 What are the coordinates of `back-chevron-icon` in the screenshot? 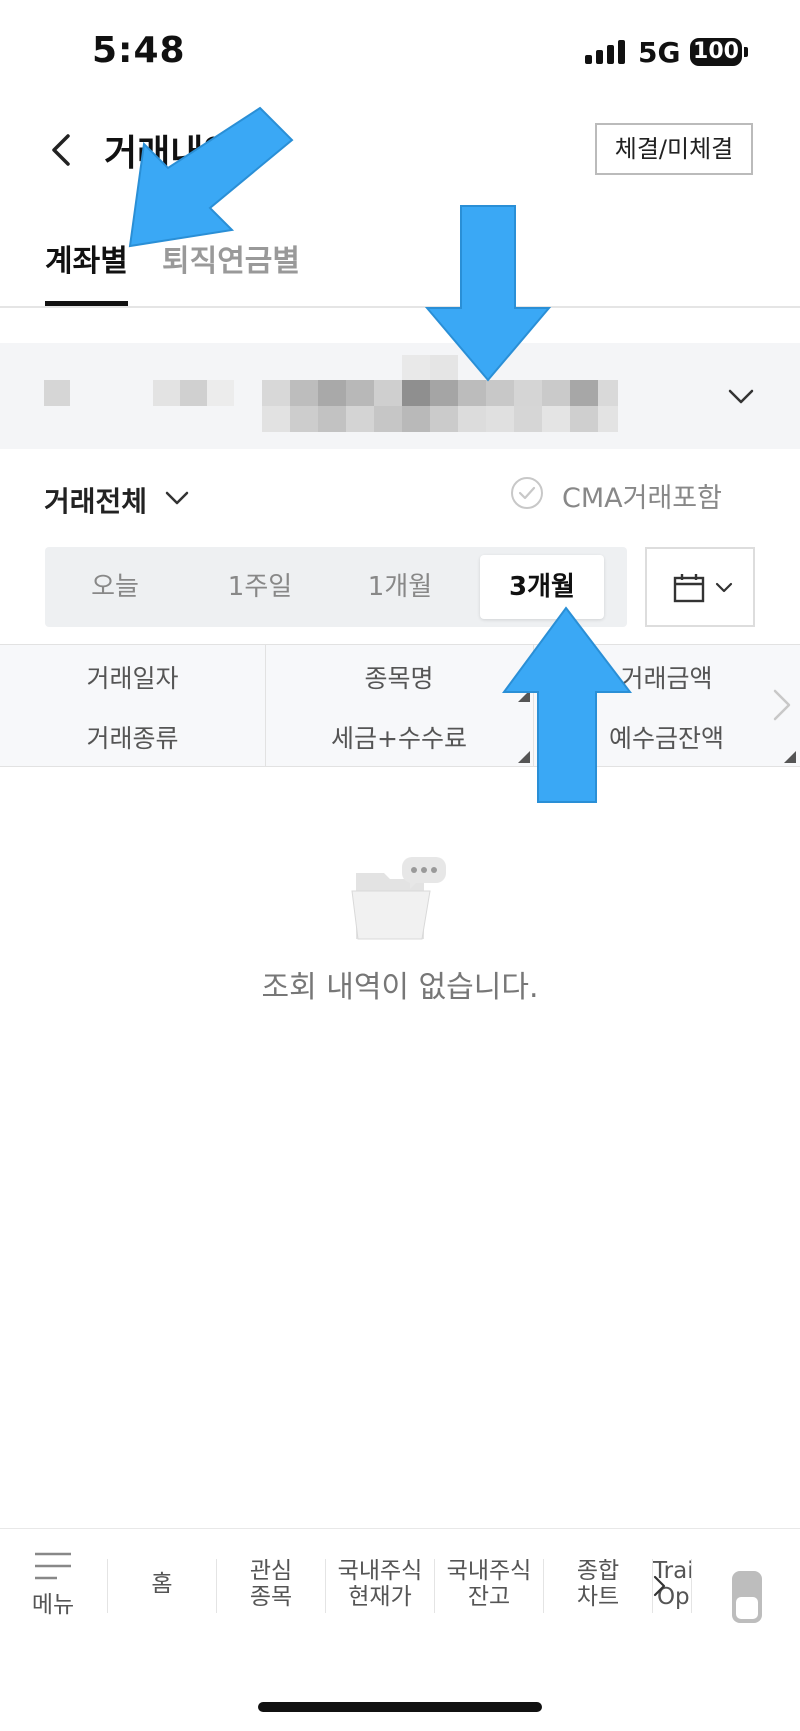 It's located at (62, 150).